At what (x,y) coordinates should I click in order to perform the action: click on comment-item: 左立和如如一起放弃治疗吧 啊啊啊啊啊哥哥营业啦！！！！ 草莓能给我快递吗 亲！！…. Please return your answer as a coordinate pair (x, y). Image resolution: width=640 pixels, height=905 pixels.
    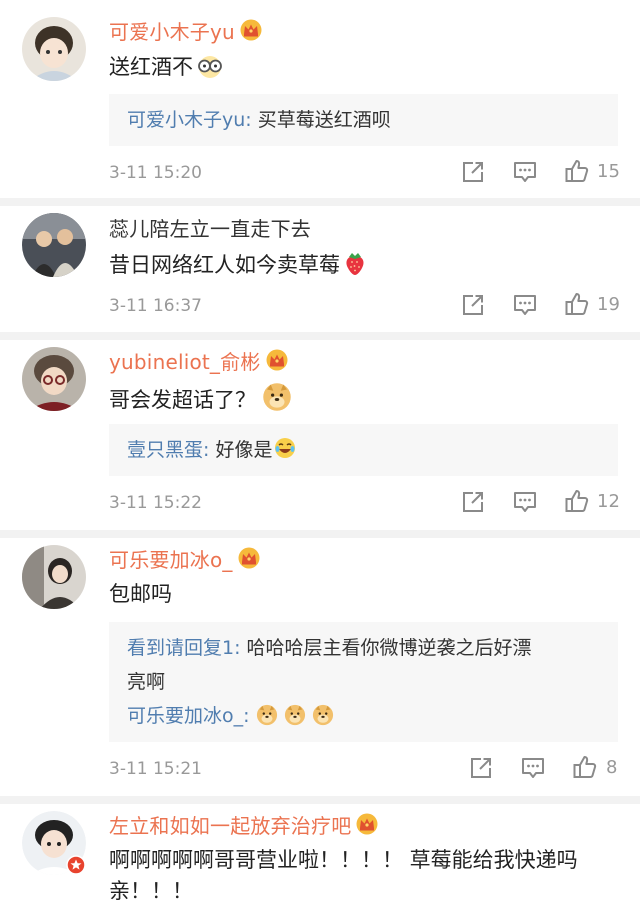
    Looking at the image, I should click on (320, 853).